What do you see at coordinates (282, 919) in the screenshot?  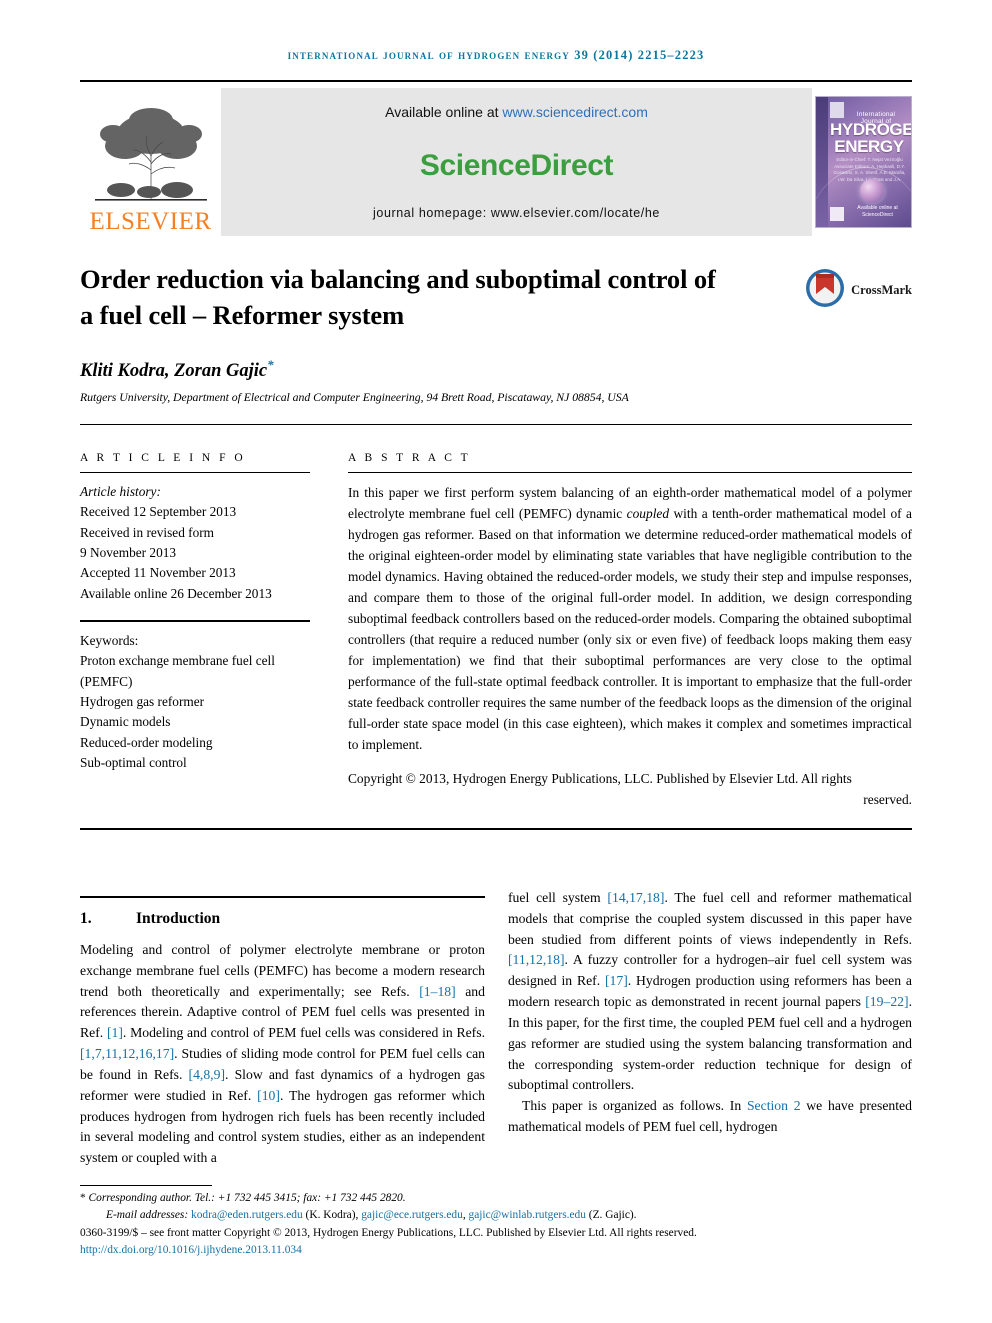 I see `section-heading-introduction: 1. Introduction` at bounding box center [282, 919].